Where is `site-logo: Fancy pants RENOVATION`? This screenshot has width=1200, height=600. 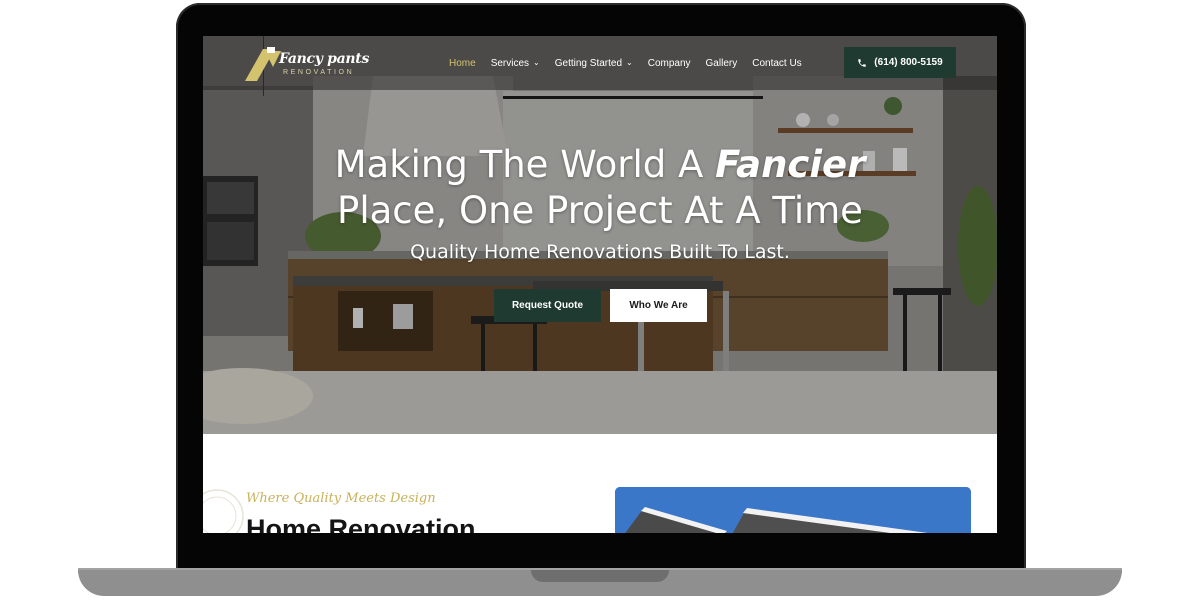 site-logo: Fancy pants RENOVATION is located at coordinates (307, 64).